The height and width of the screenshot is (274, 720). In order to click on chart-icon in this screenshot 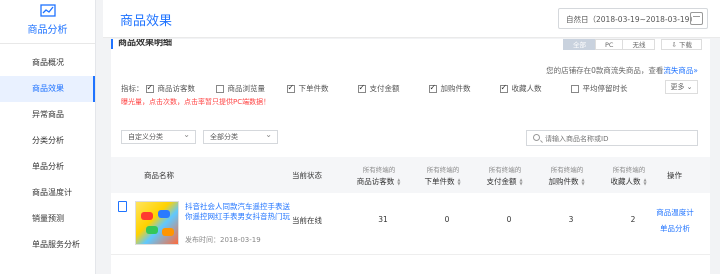, I will do `click(47, 10)`.